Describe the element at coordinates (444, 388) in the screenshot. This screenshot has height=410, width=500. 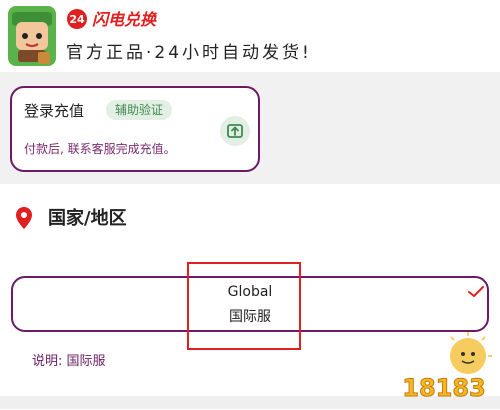
I see `watermark-text: 18183` at that location.